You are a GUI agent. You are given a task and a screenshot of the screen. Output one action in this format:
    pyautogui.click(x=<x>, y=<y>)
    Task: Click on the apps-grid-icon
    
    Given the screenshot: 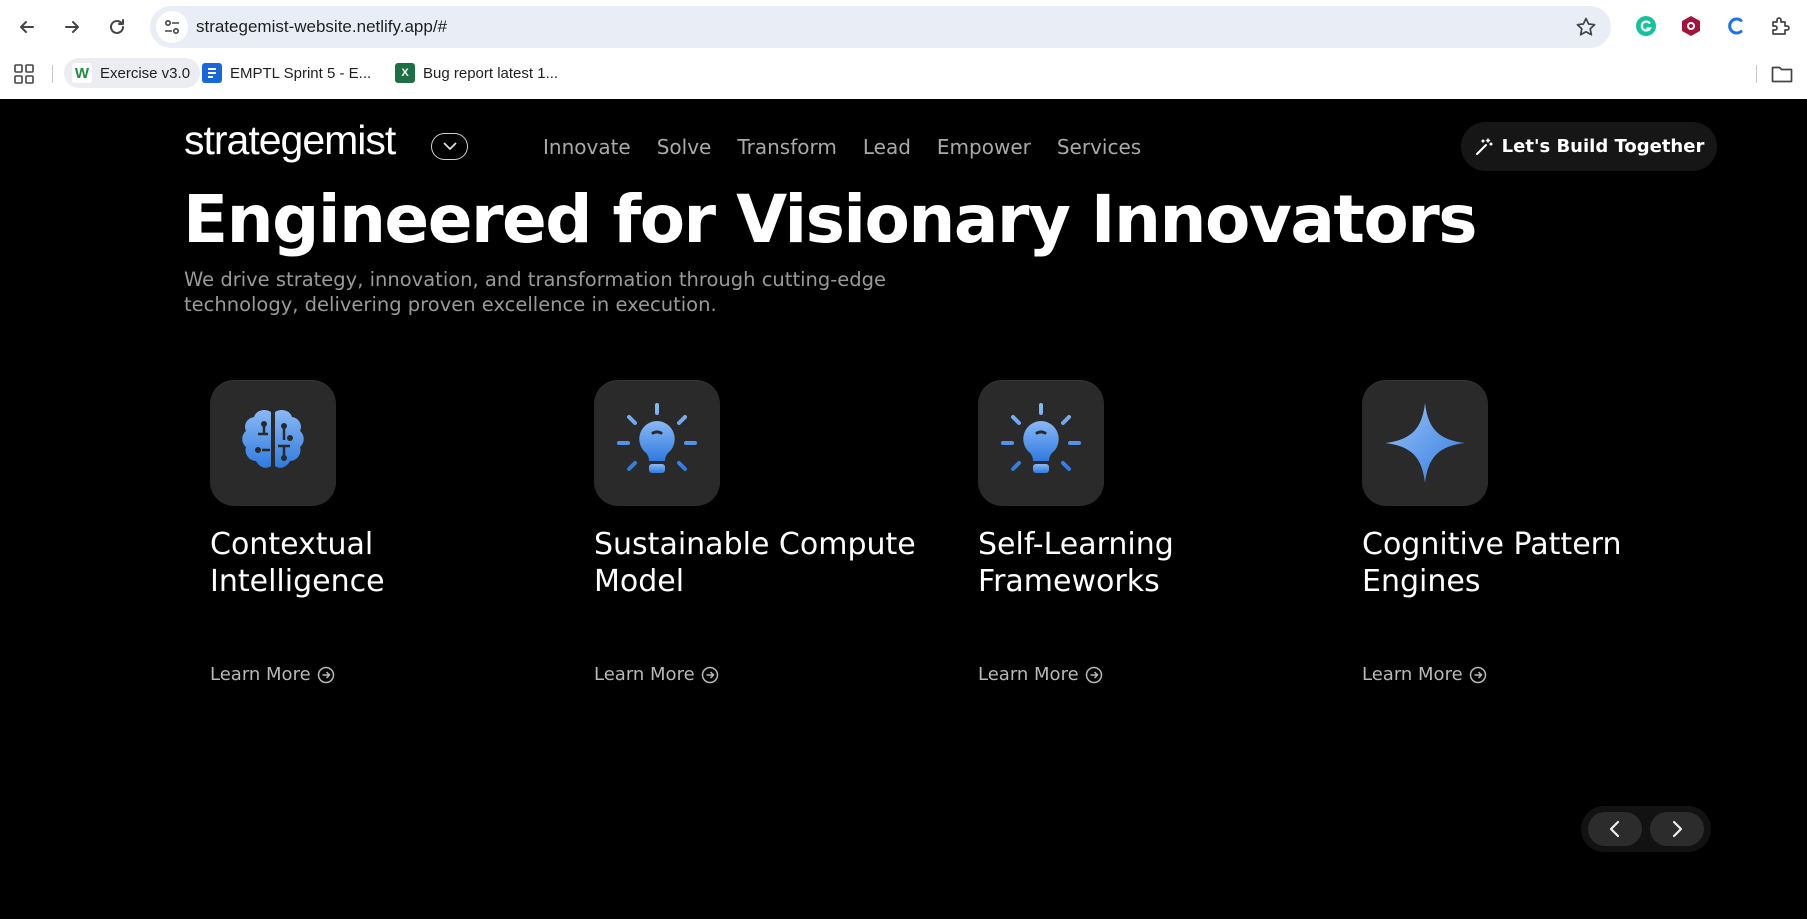 What is the action you would take?
    pyautogui.click(x=24, y=74)
    